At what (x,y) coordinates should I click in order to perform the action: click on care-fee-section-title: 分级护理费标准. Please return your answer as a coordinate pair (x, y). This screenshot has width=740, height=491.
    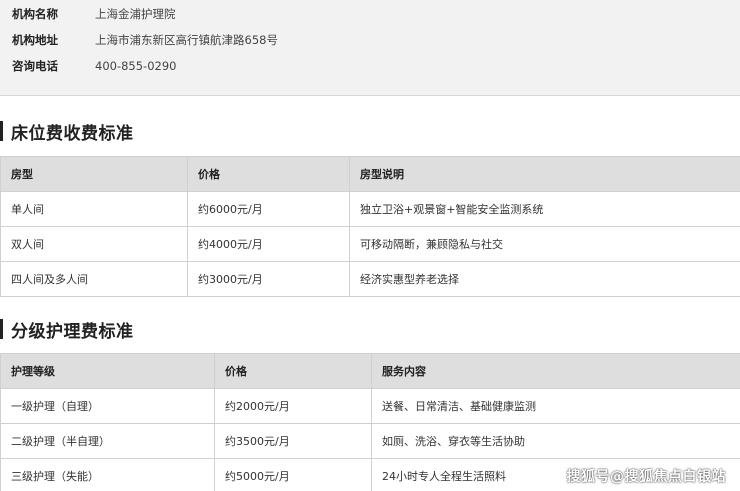
    Looking at the image, I should click on (67, 330).